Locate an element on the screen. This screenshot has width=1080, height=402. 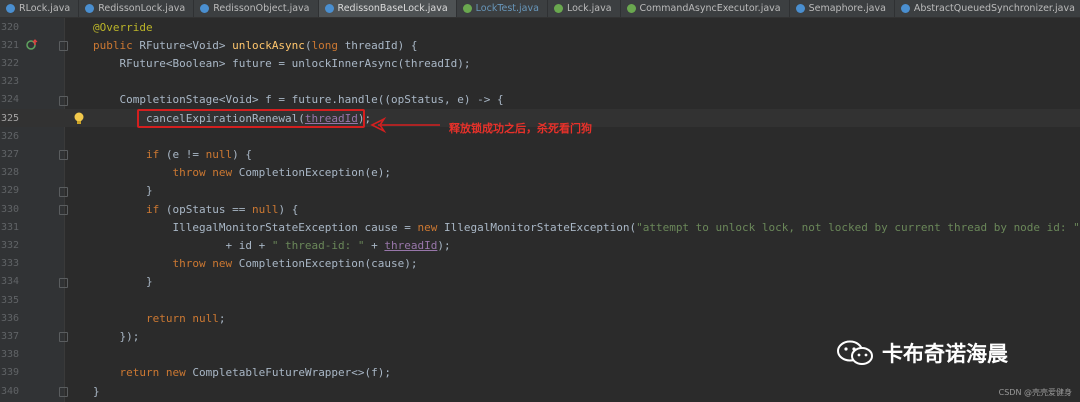
line-number: 320 is located at coordinates (10, 27).